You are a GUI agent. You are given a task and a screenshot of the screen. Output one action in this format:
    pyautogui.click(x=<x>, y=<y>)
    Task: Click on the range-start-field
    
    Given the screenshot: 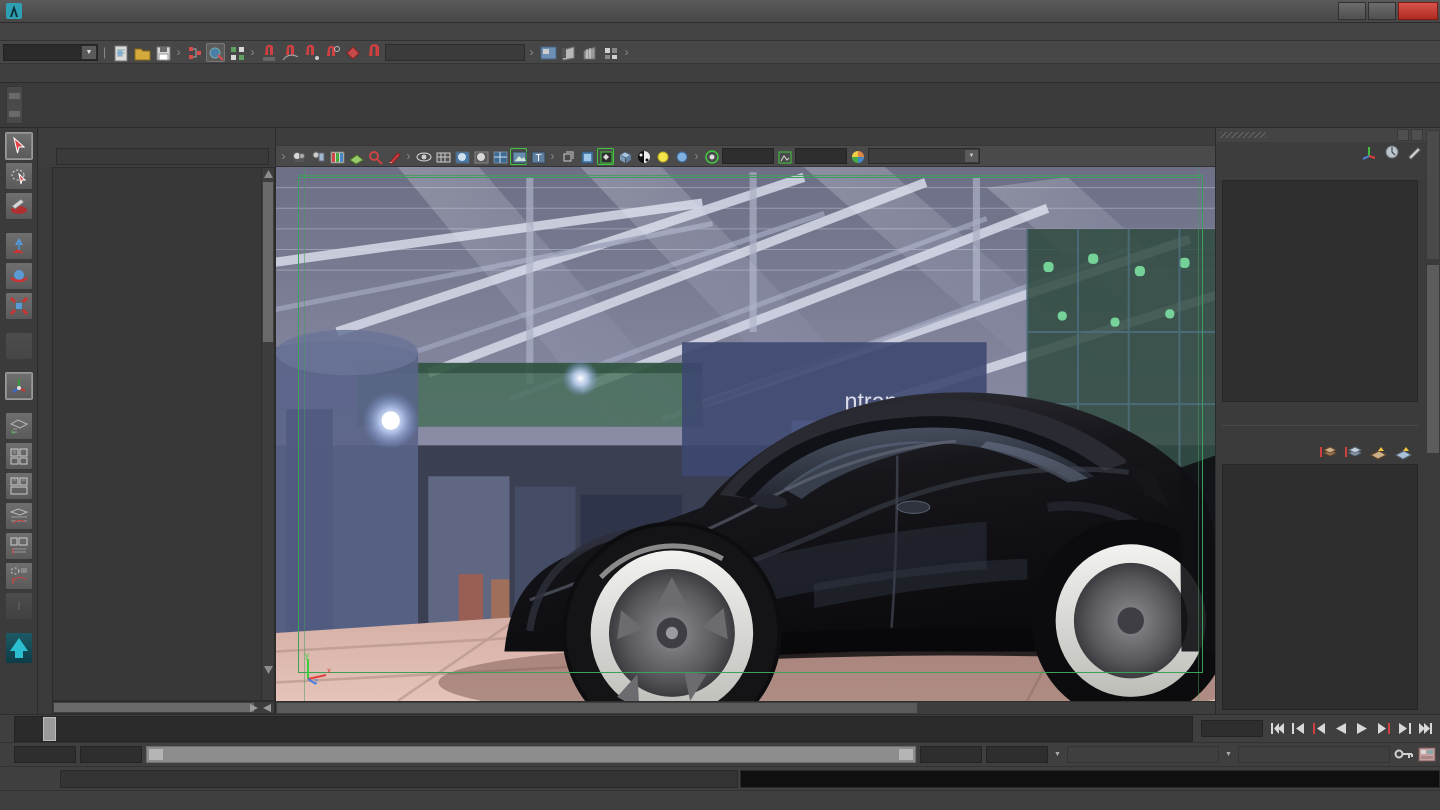 What is the action you would take?
    pyautogui.click(x=45, y=754)
    